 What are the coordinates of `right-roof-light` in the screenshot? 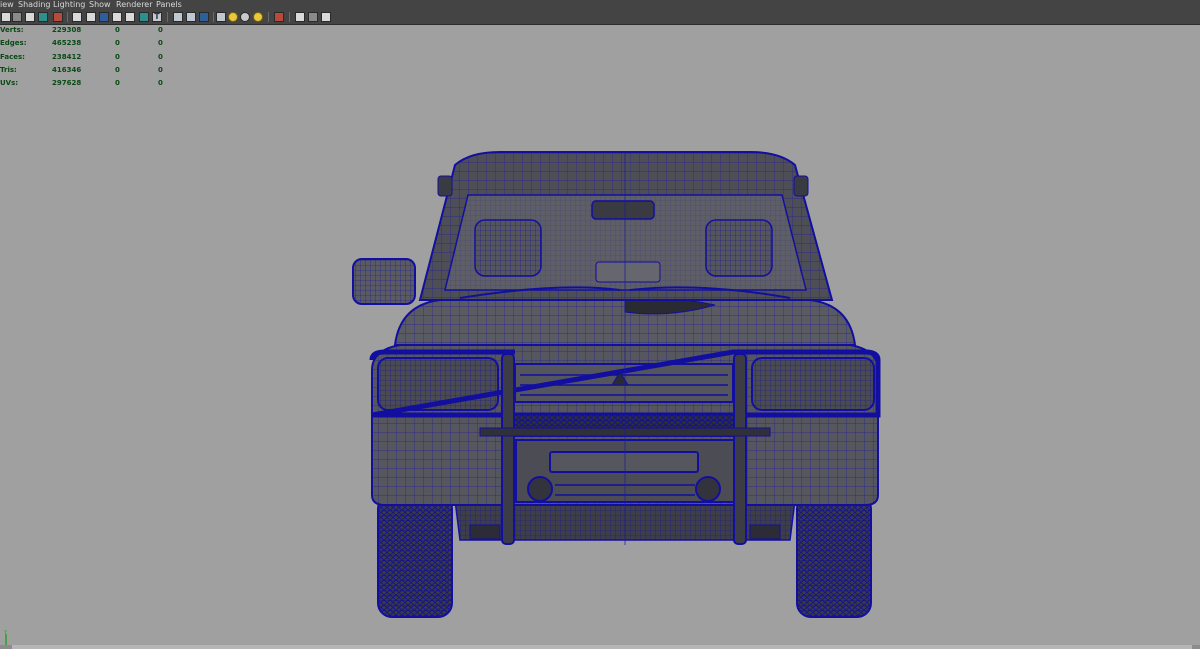 It's located at (801, 186).